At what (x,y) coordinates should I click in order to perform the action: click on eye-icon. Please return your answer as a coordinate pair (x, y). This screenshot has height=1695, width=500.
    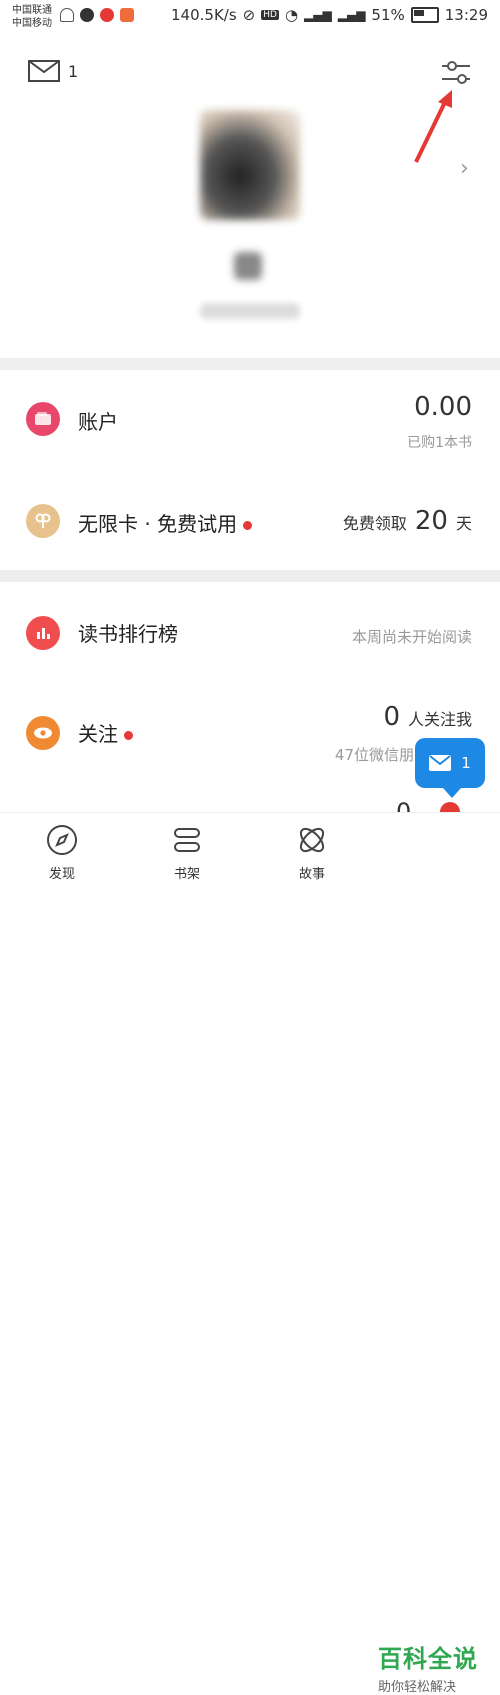
    Looking at the image, I should click on (43, 733).